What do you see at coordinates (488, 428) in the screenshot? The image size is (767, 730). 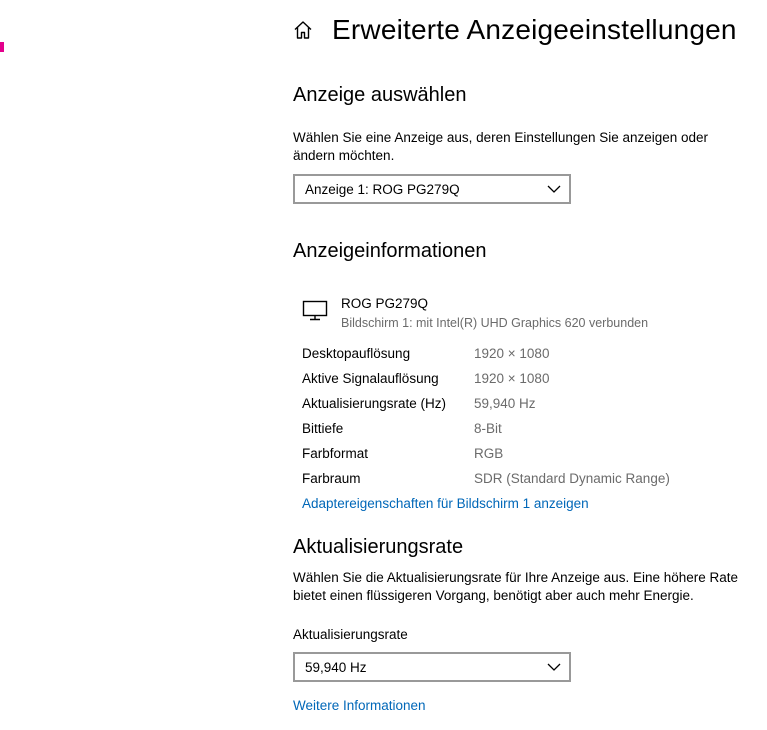 I see `info-value: 8-Bit` at bounding box center [488, 428].